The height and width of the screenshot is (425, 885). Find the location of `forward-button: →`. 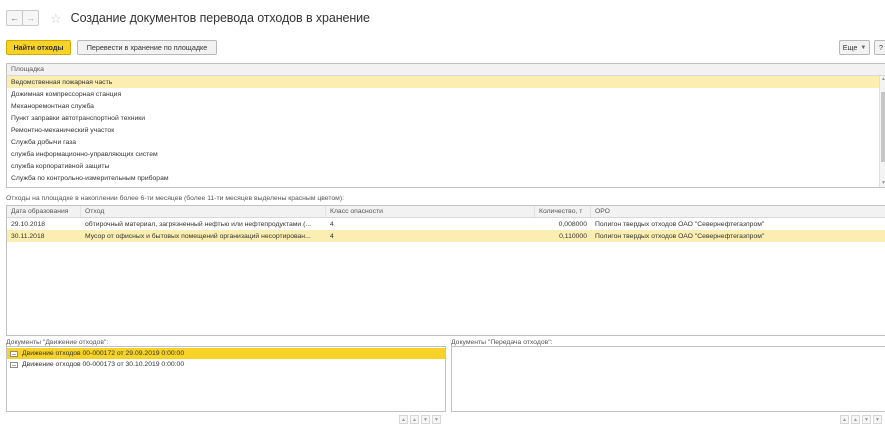

forward-button: → is located at coordinates (30, 18).